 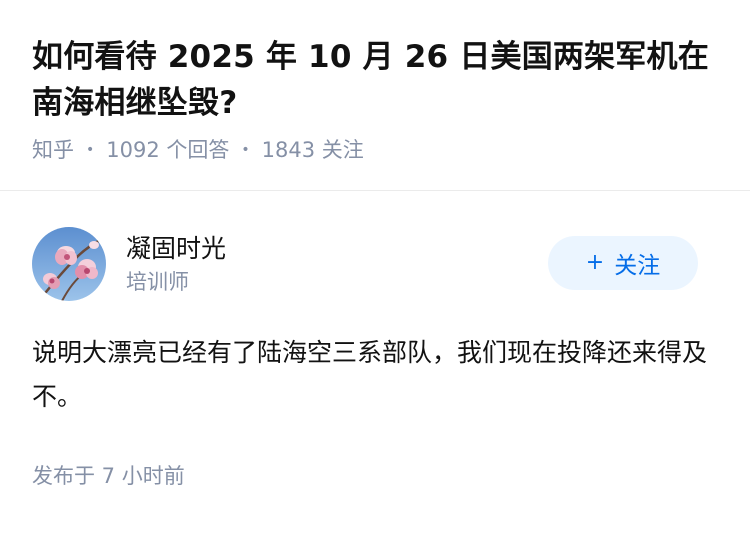 What do you see at coordinates (313, 150) in the screenshot?
I see `follower-count: 1843 关注` at bounding box center [313, 150].